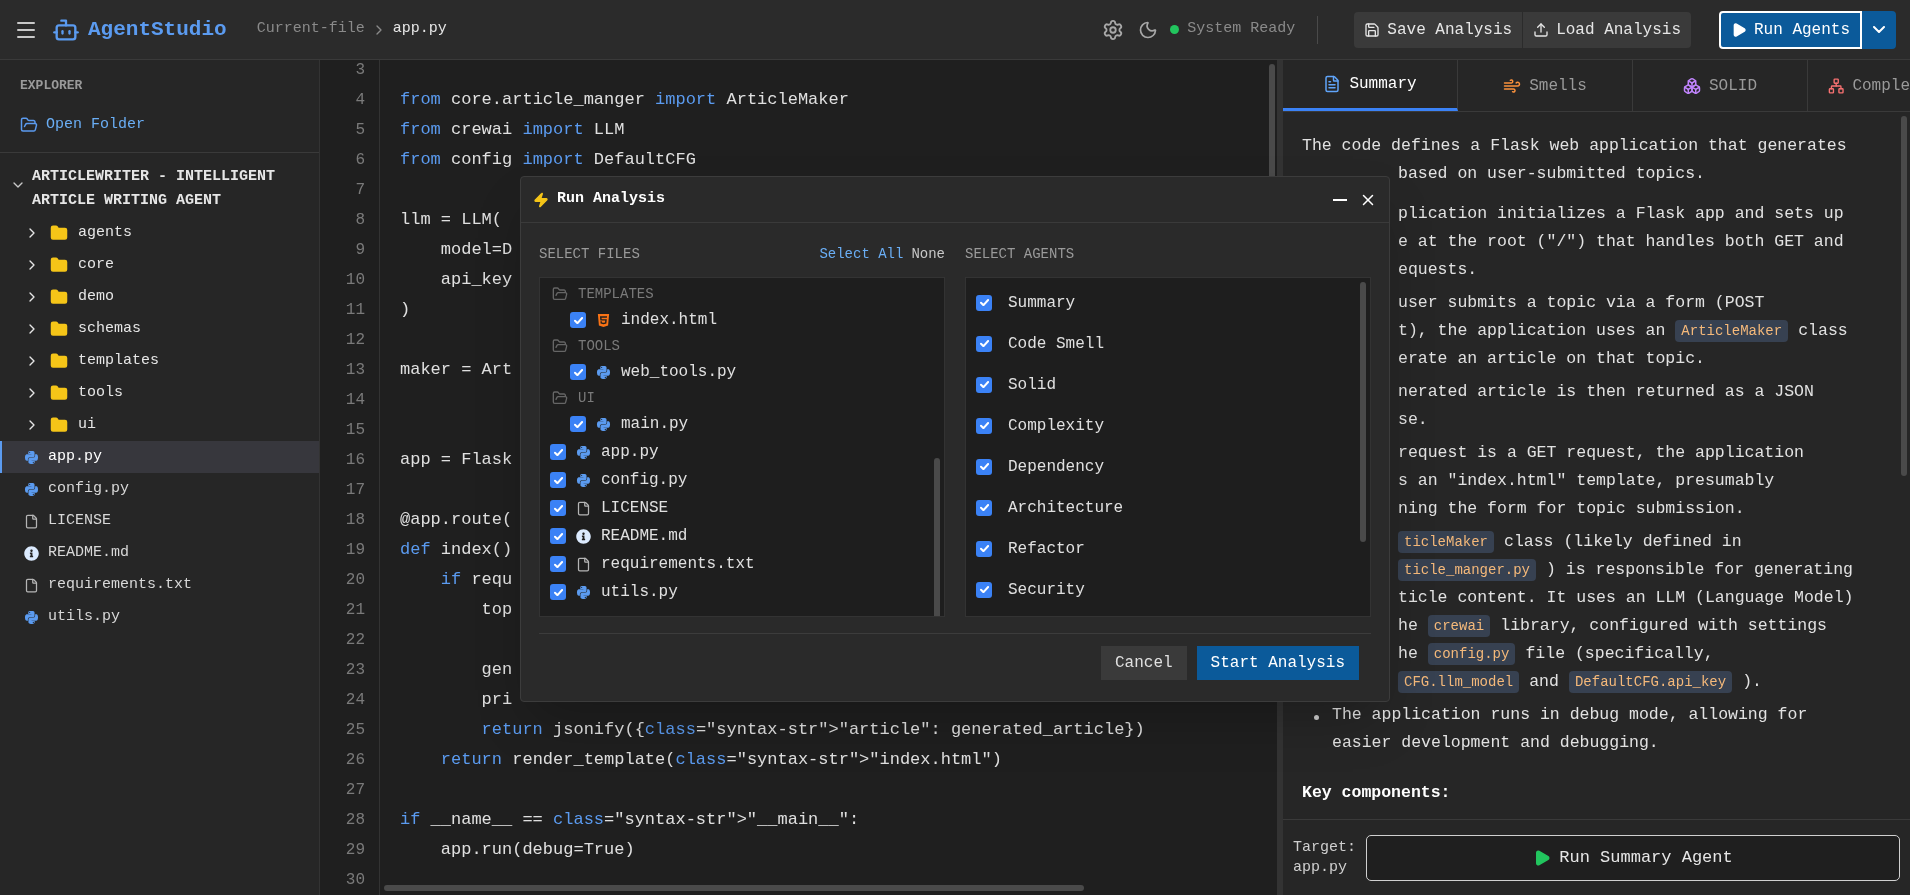  Describe the element at coordinates (624, 100) in the screenshot. I see `code-line: from core.article_manger import ArticleMaker` at that location.